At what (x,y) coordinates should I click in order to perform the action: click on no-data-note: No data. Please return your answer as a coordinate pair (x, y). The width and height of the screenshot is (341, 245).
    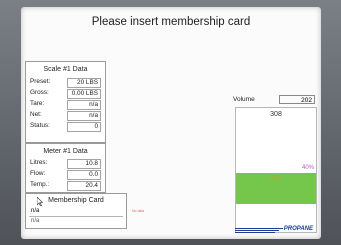
    Looking at the image, I should click on (138, 211).